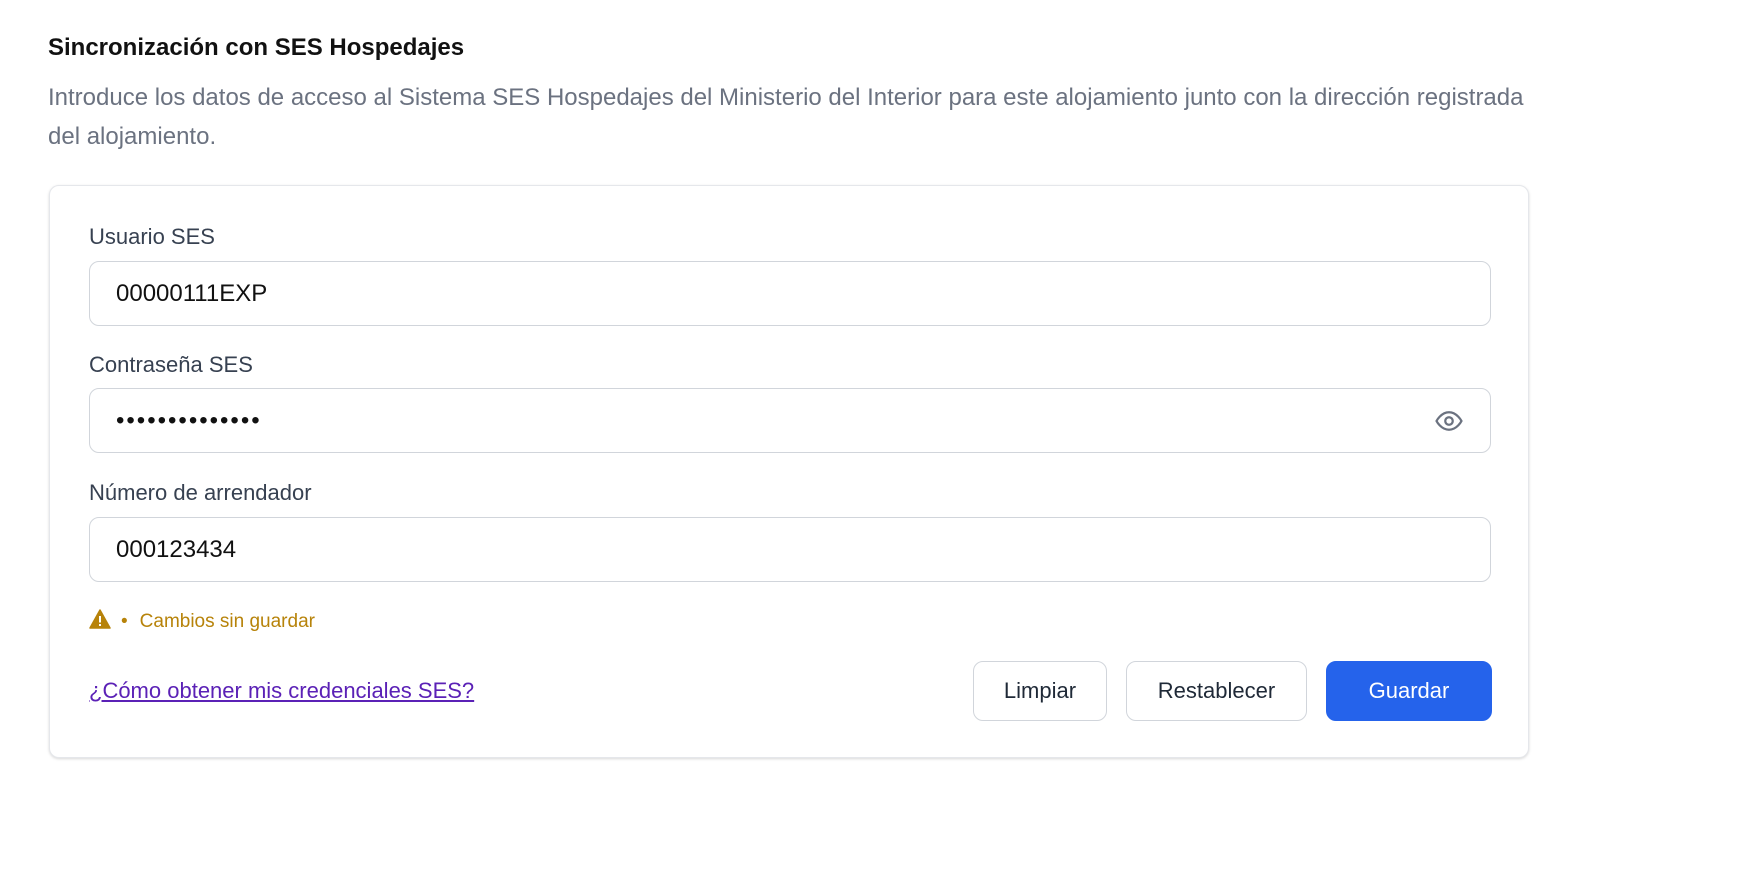 This screenshot has width=1746, height=886. Describe the element at coordinates (790, 293) in the screenshot. I see `username-field: 00000111EXP` at that location.